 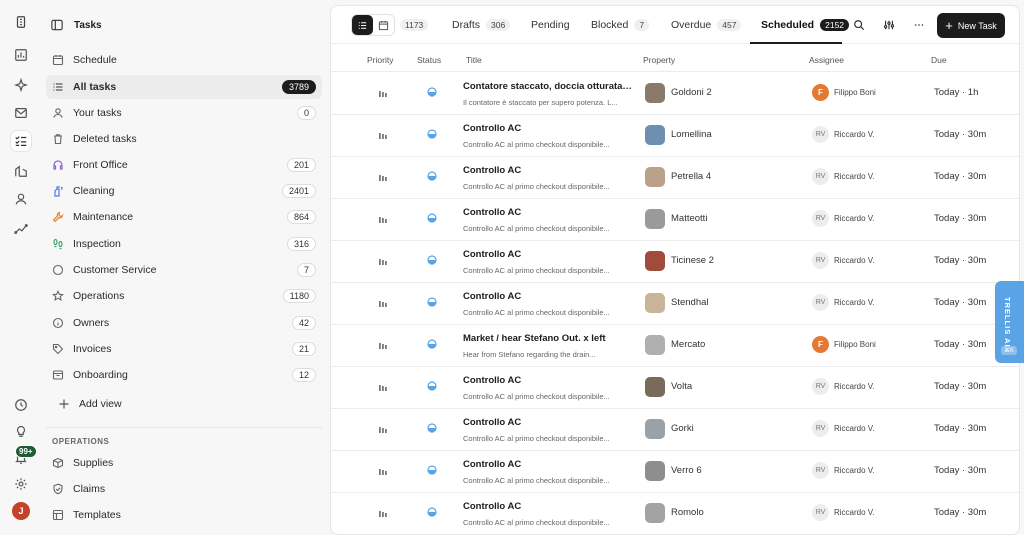 I want to click on clock-icon, so click(x=21, y=405).